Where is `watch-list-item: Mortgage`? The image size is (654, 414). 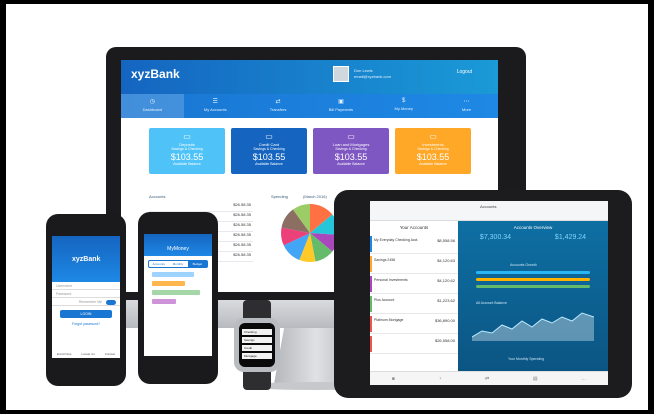 watch-list-item: Mortgage is located at coordinates (257, 356).